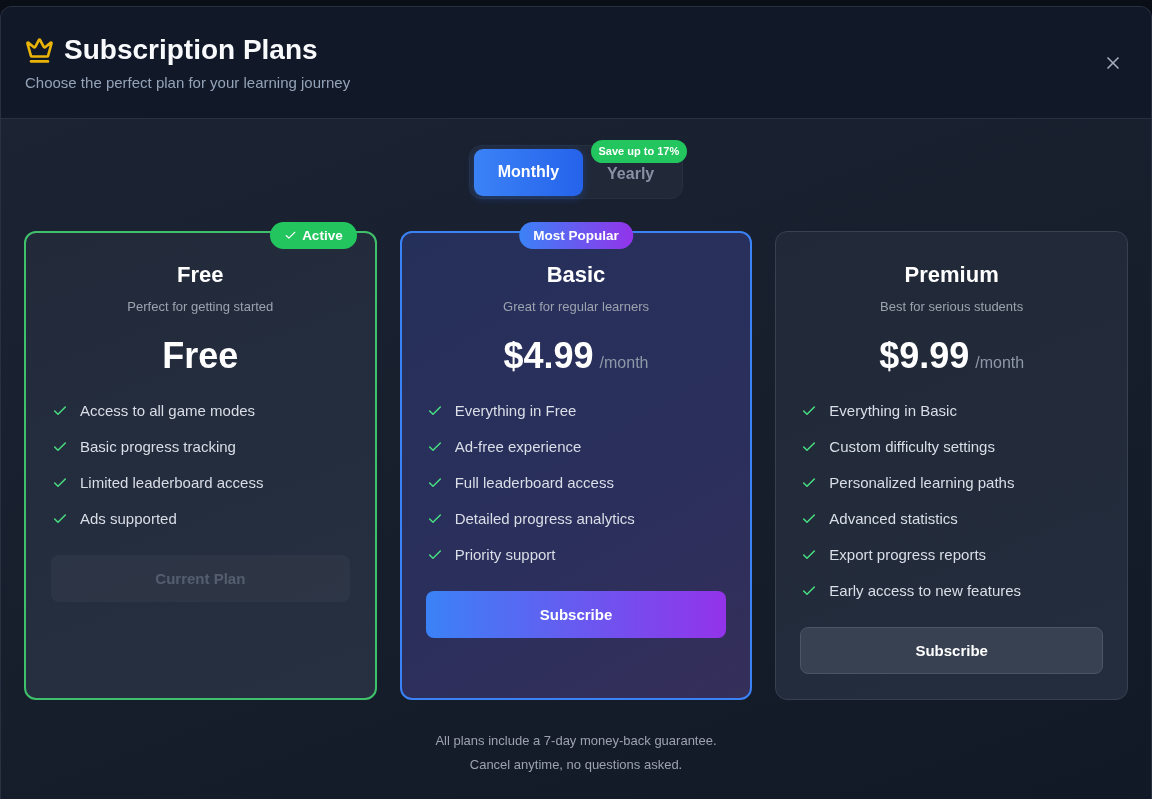  What do you see at coordinates (191, 50) in the screenshot?
I see `dialog-title: Subscription Plans` at bounding box center [191, 50].